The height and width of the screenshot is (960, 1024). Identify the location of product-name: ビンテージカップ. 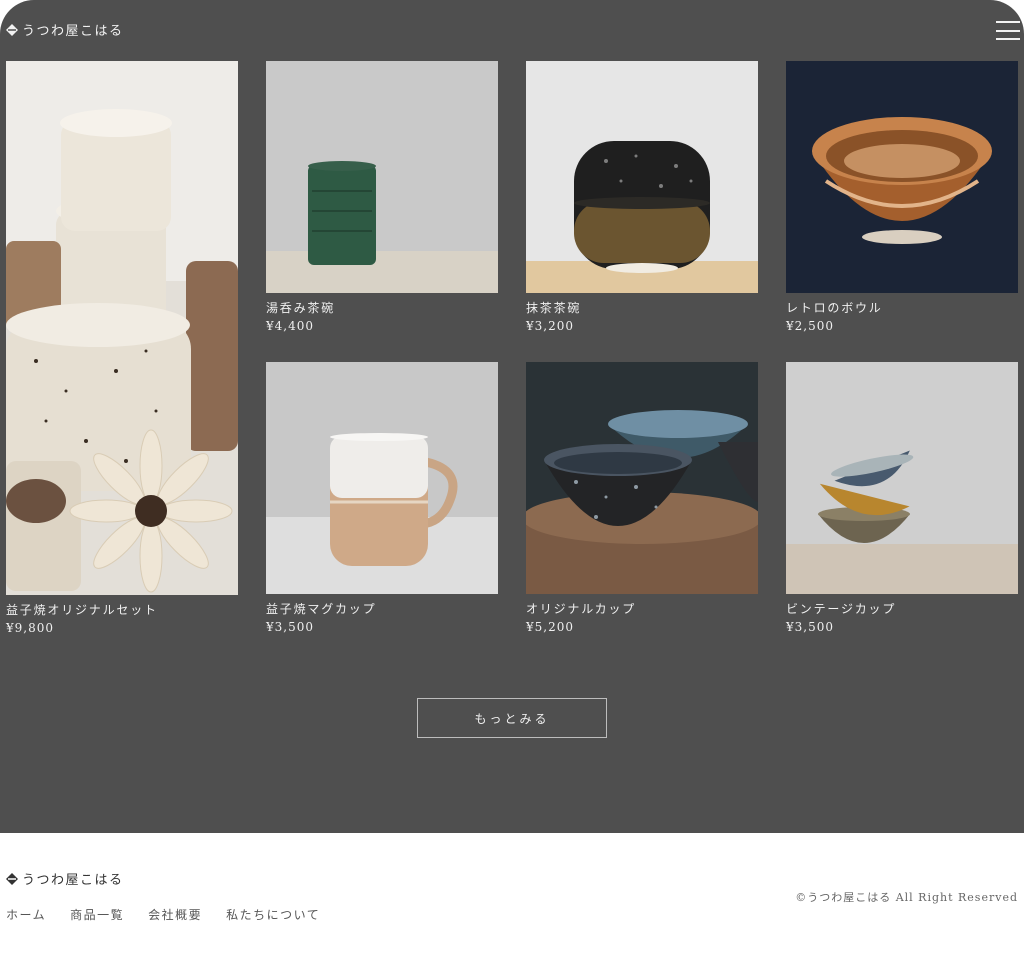
(902, 608).